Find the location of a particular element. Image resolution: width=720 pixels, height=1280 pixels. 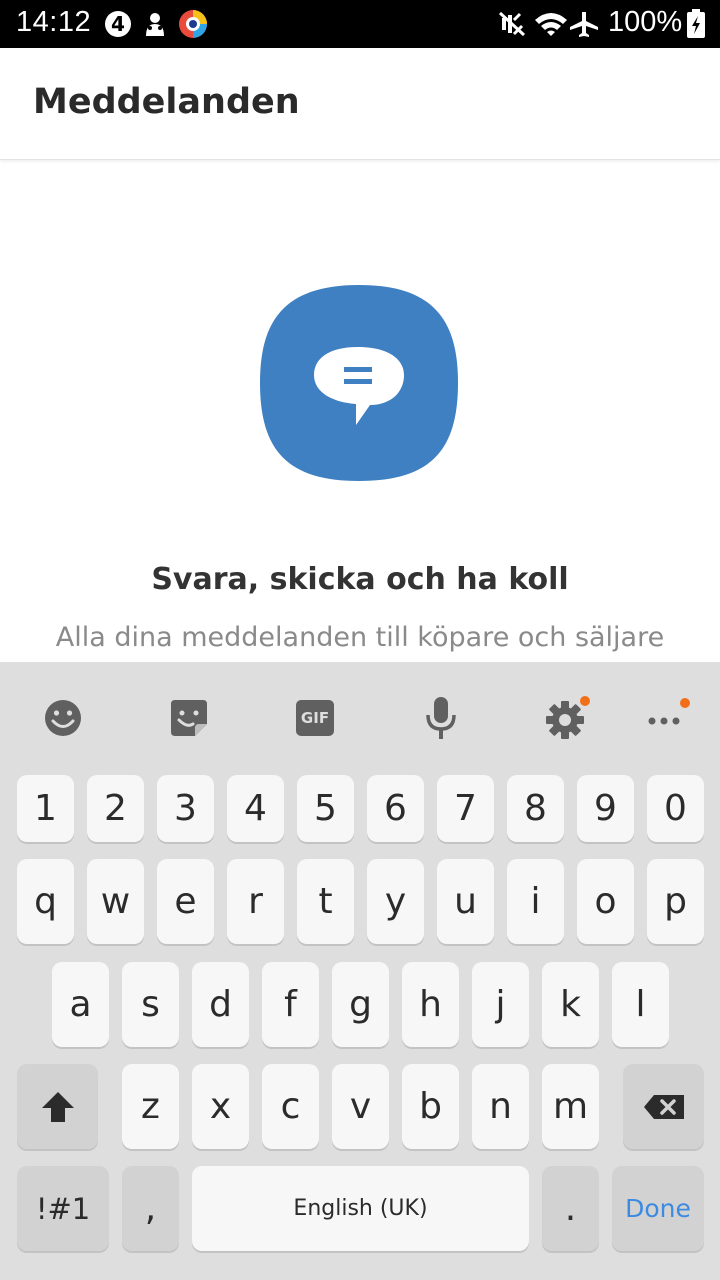

key-label: o is located at coordinates (605, 901).